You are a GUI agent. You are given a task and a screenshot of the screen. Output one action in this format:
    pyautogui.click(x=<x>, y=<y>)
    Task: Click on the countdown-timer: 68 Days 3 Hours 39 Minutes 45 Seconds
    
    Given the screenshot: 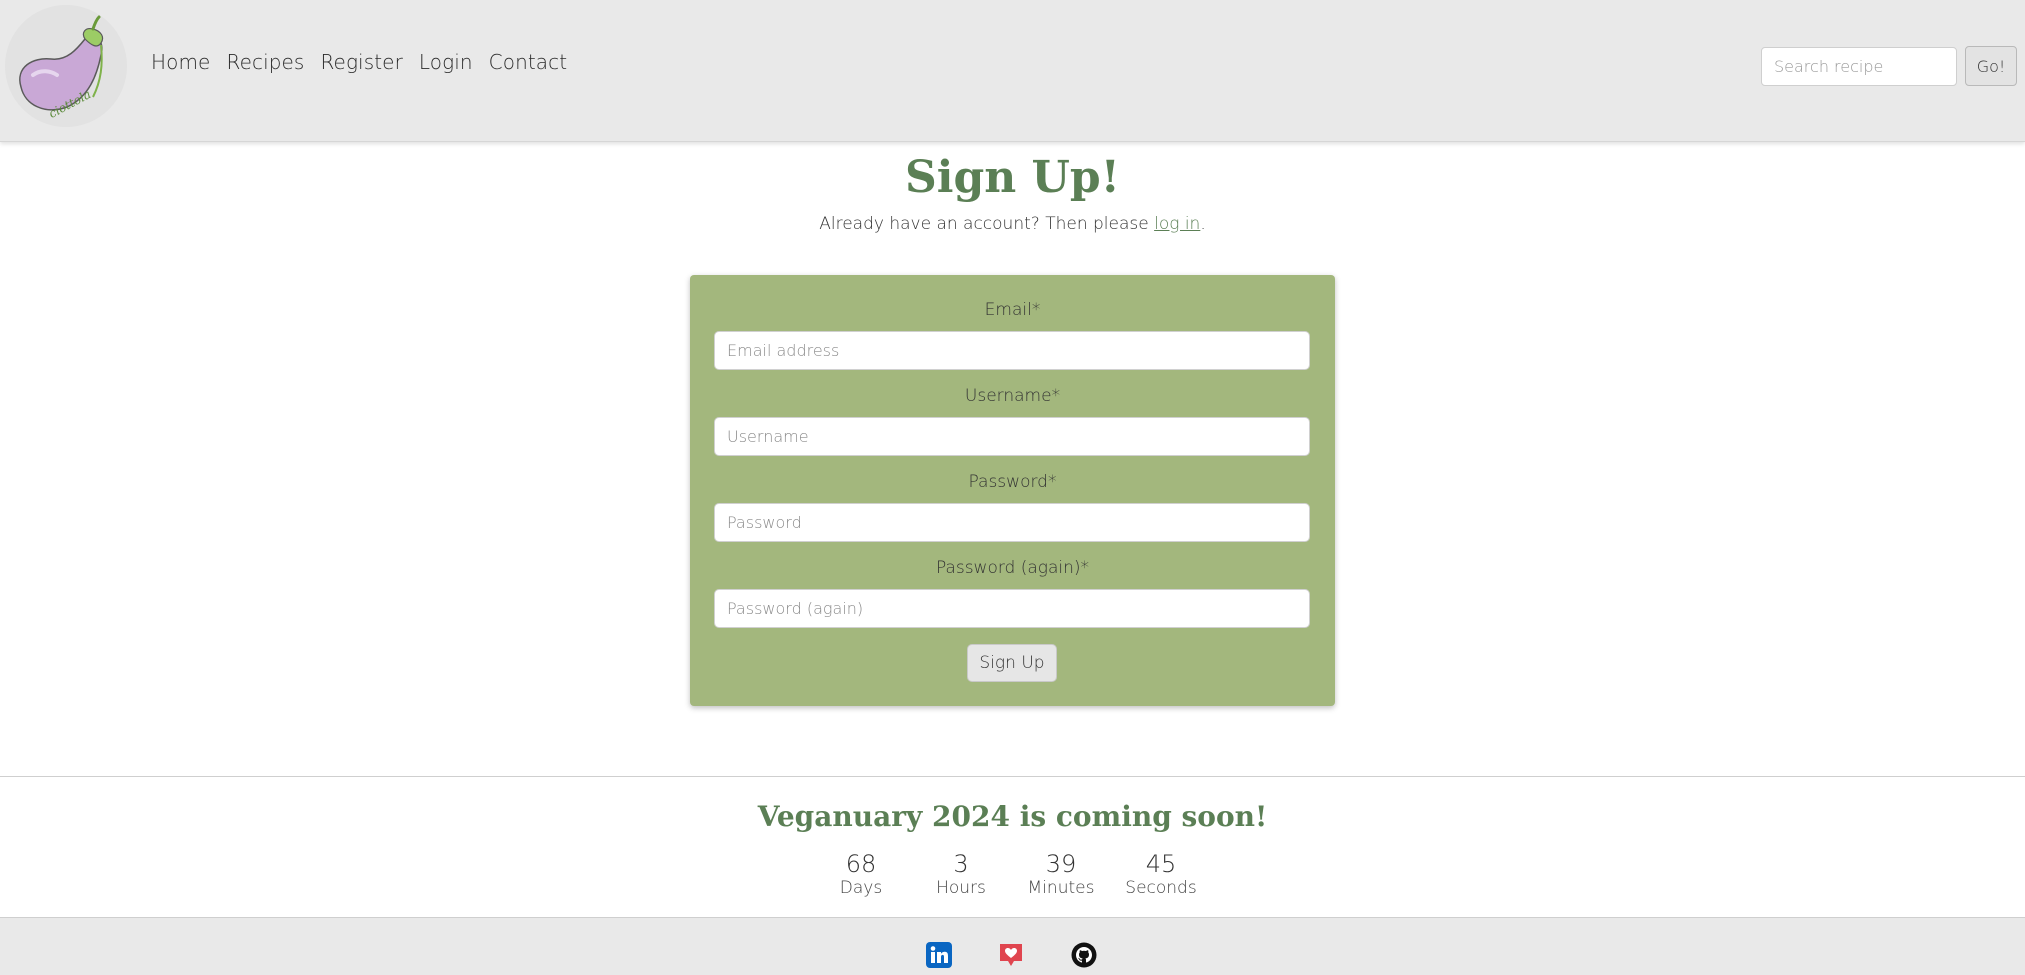 What is the action you would take?
    pyautogui.click(x=1011, y=874)
    